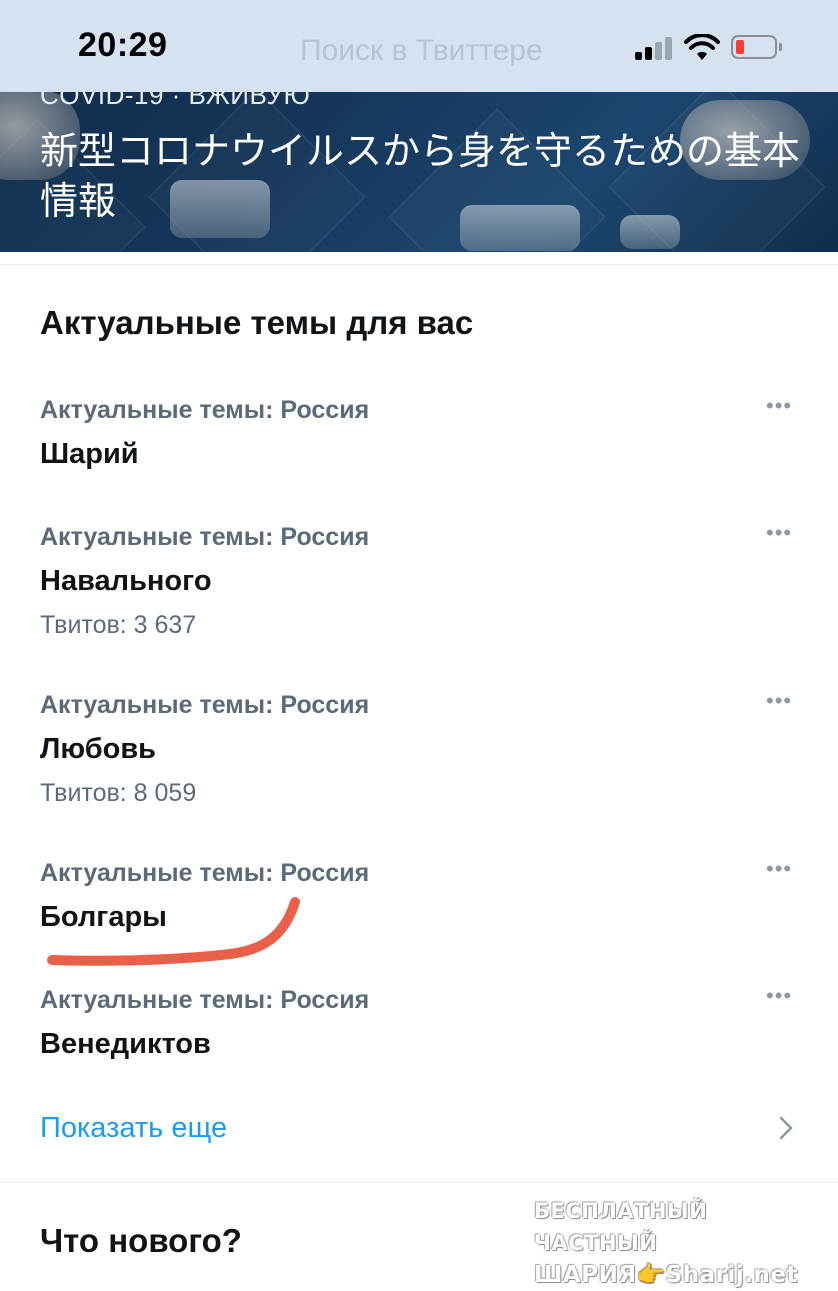  Describe the element at coordinates (126, 581) in the screenshot. I see `trend-name: Навального` at that location.